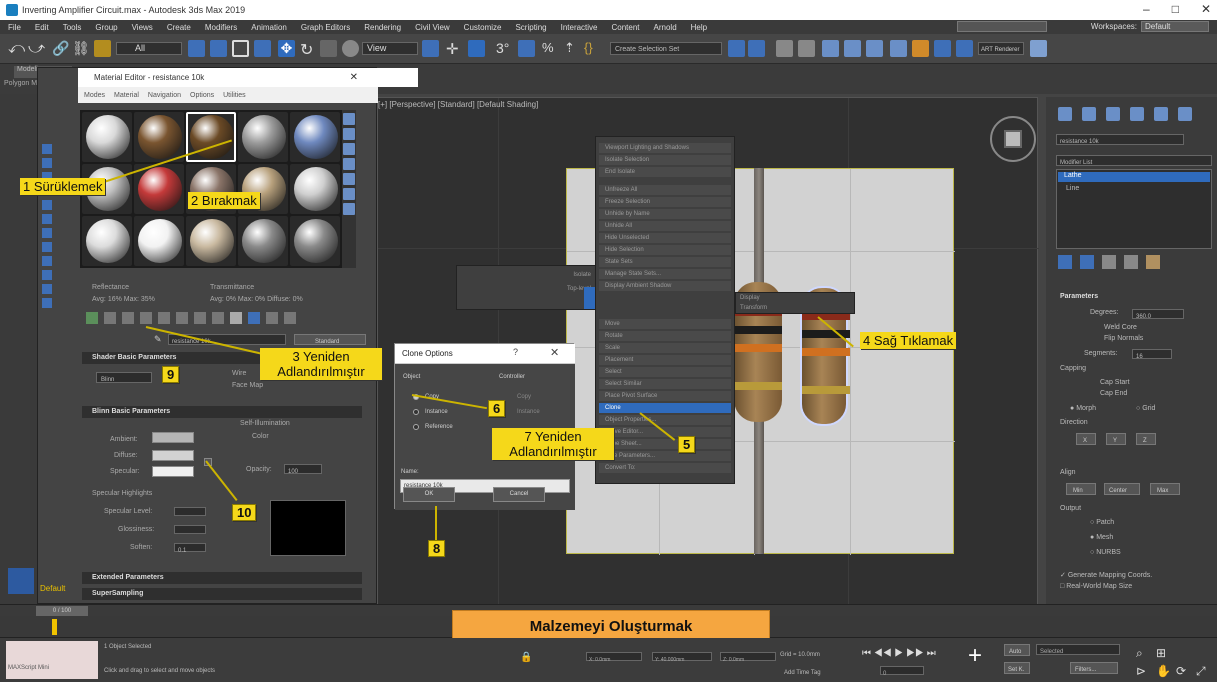  What do you see at coordinates (1163, 671) in the screenshot?
I see `pan-icon: ✋` at bounding box center [1163, 671].